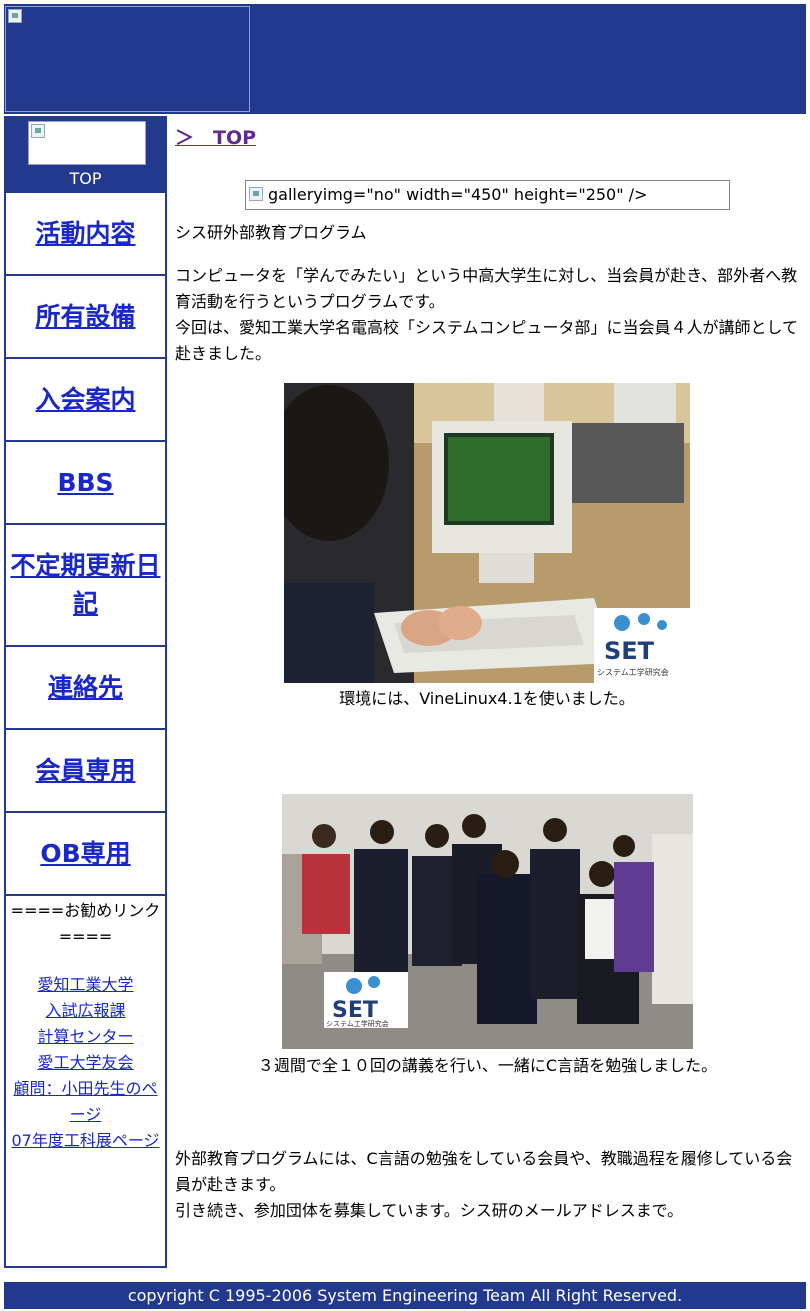  Describe the element at coordinates (85, 1102) in the screenshot. I see `link-advisor-page: 顧問：小田先生のページ` at that location.